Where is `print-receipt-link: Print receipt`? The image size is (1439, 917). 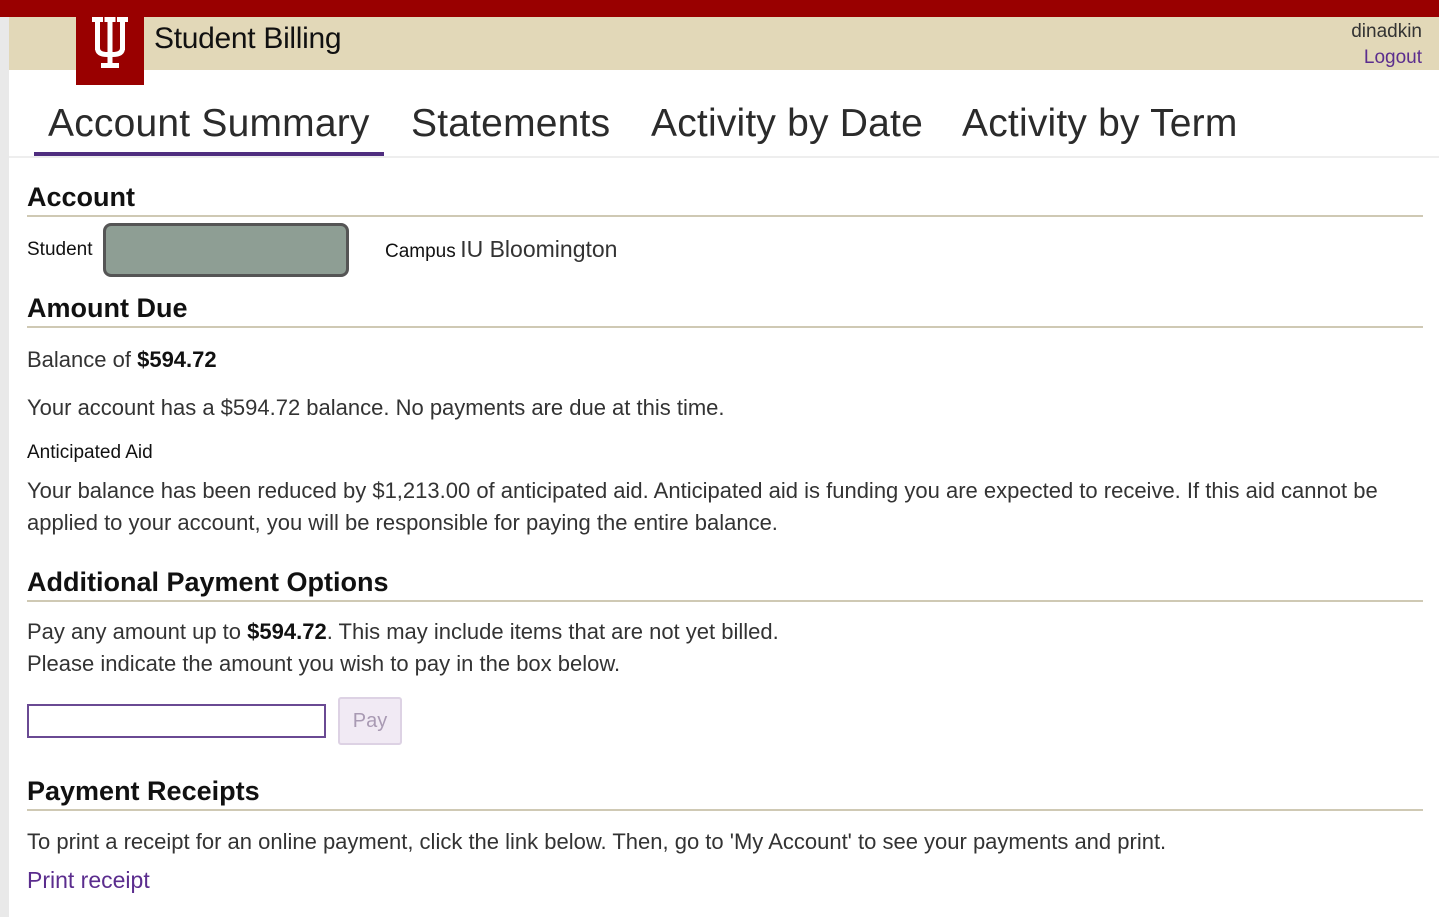 print-receipt-link: Print receipt is located at coordinates (88, 880).